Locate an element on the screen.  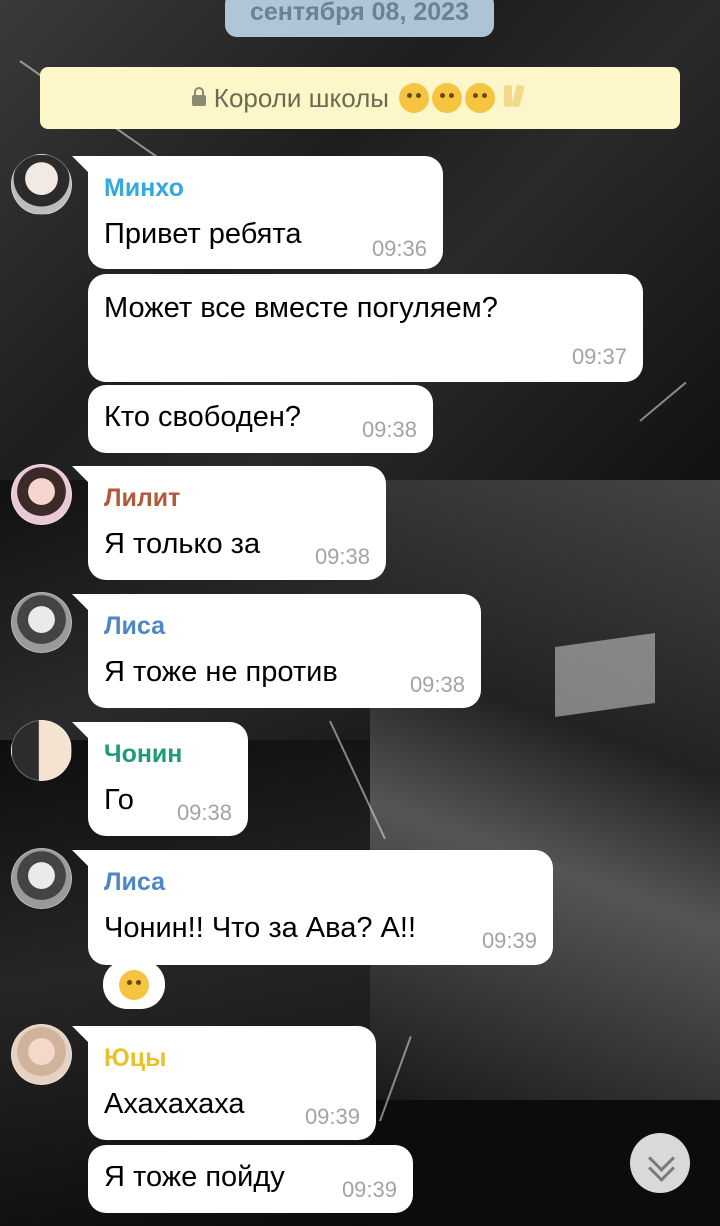
message-bubble: Я тоже пойду 09:39 is located at coordinates (250, 1179).